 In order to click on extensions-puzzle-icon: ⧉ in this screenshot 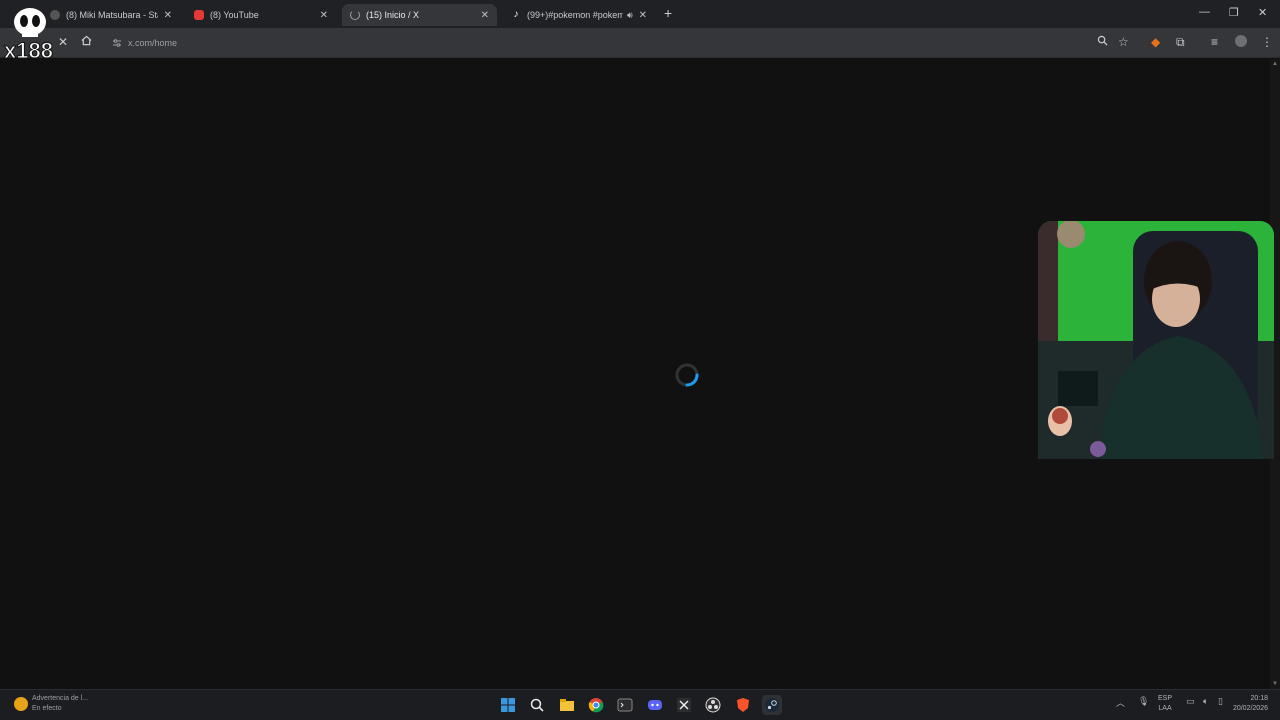, I will do `click(1180, 42)`.